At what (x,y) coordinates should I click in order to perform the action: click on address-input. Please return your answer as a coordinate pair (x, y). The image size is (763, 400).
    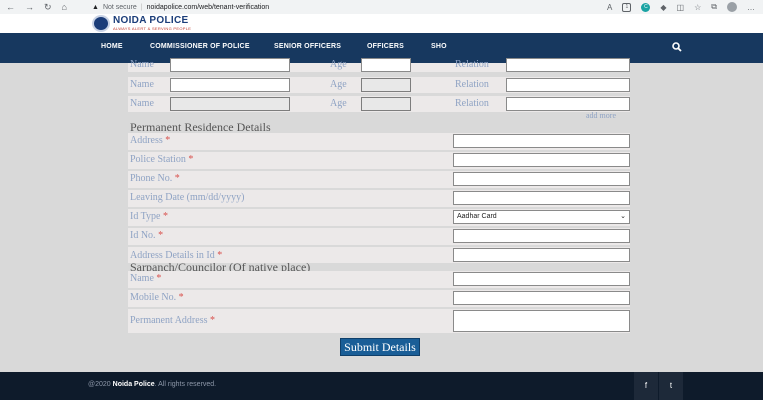
    Looking at the image, I should click on (541, 141).